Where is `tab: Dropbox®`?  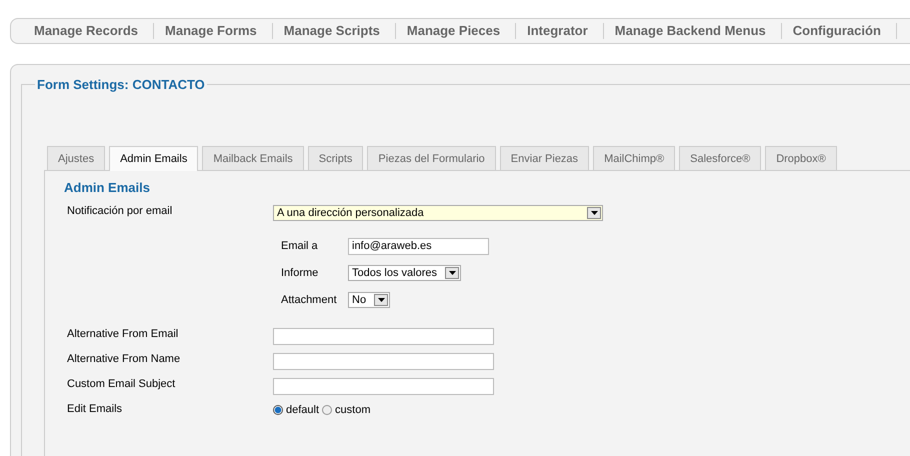
tab: Dropbox® is located at coordinates (801, 158).